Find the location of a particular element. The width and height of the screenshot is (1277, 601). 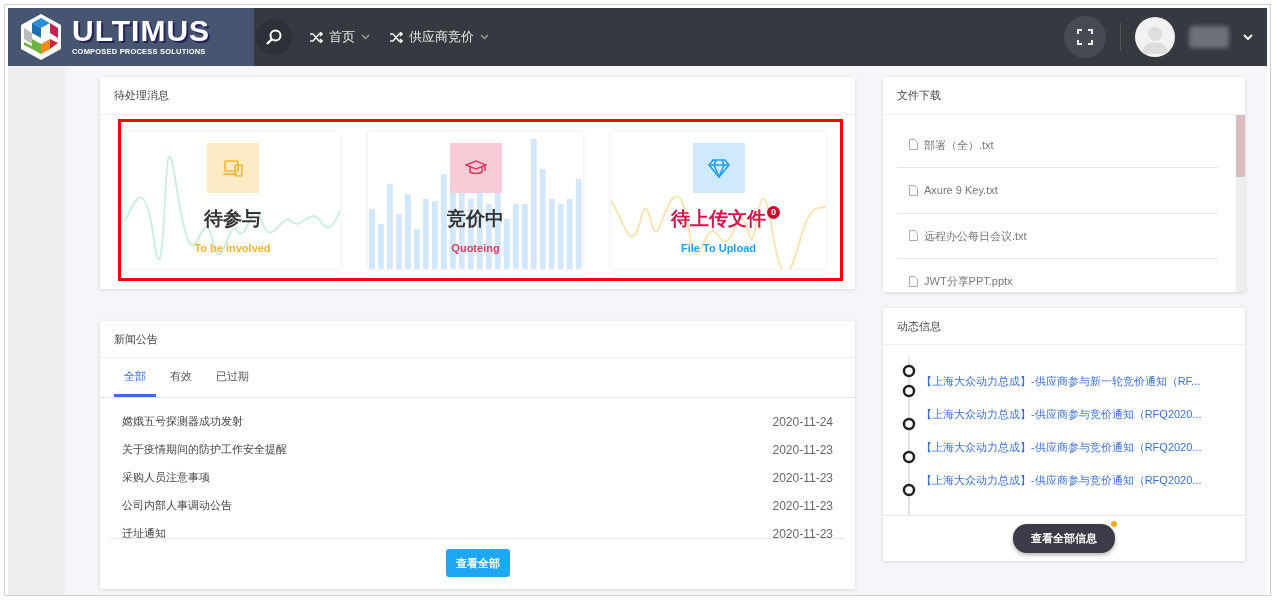

news-tab: 已过期 is located at coordinates (232, 377).